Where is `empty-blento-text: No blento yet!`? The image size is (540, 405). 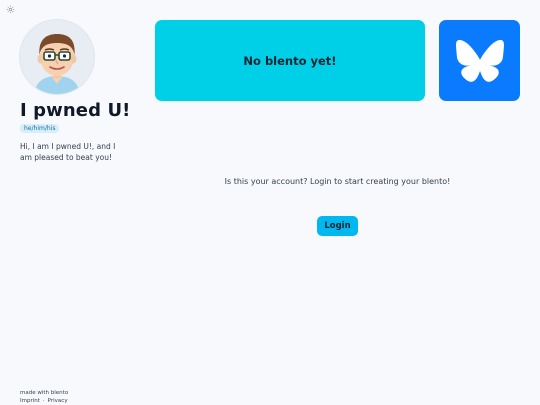 empty-blento-text: No blento yet! is located at coordinates (290, 60).